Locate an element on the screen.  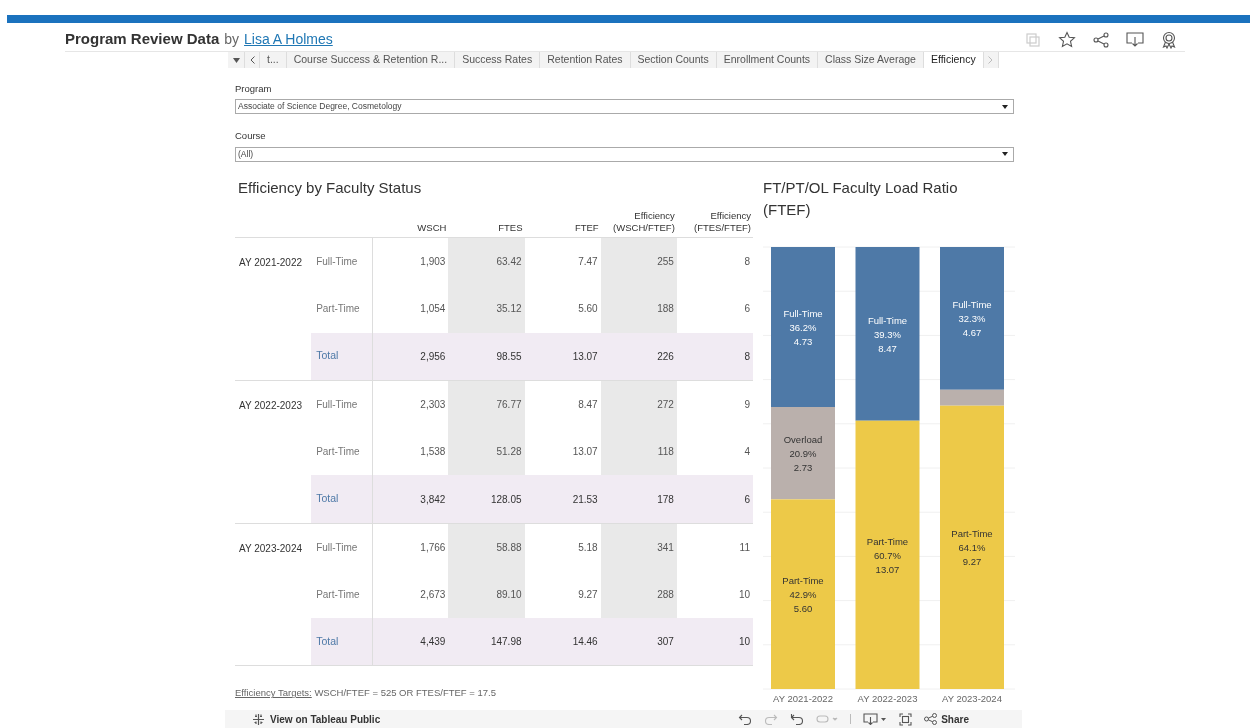
star-icon is located at coordinates (1067, 39).